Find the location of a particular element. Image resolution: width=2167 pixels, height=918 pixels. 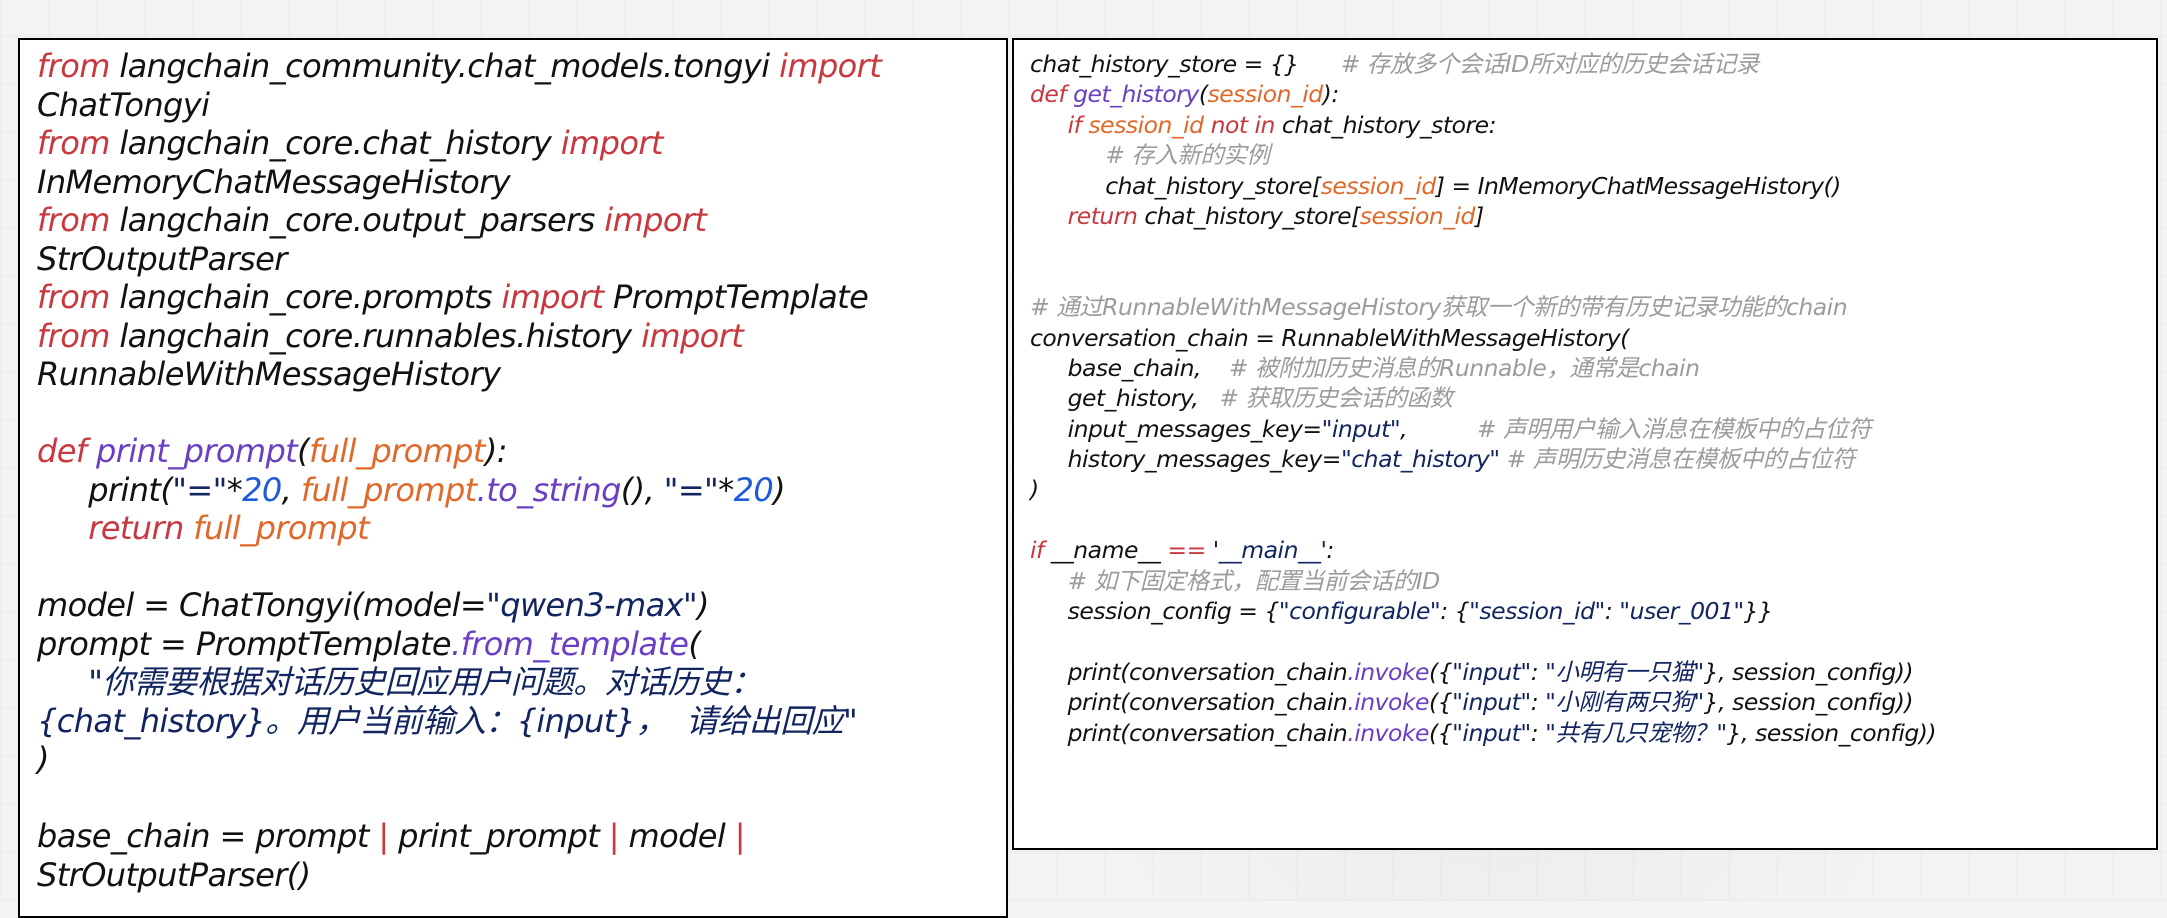

code-token: langchain_core.output_parsers is located at coordinates (357, 220).